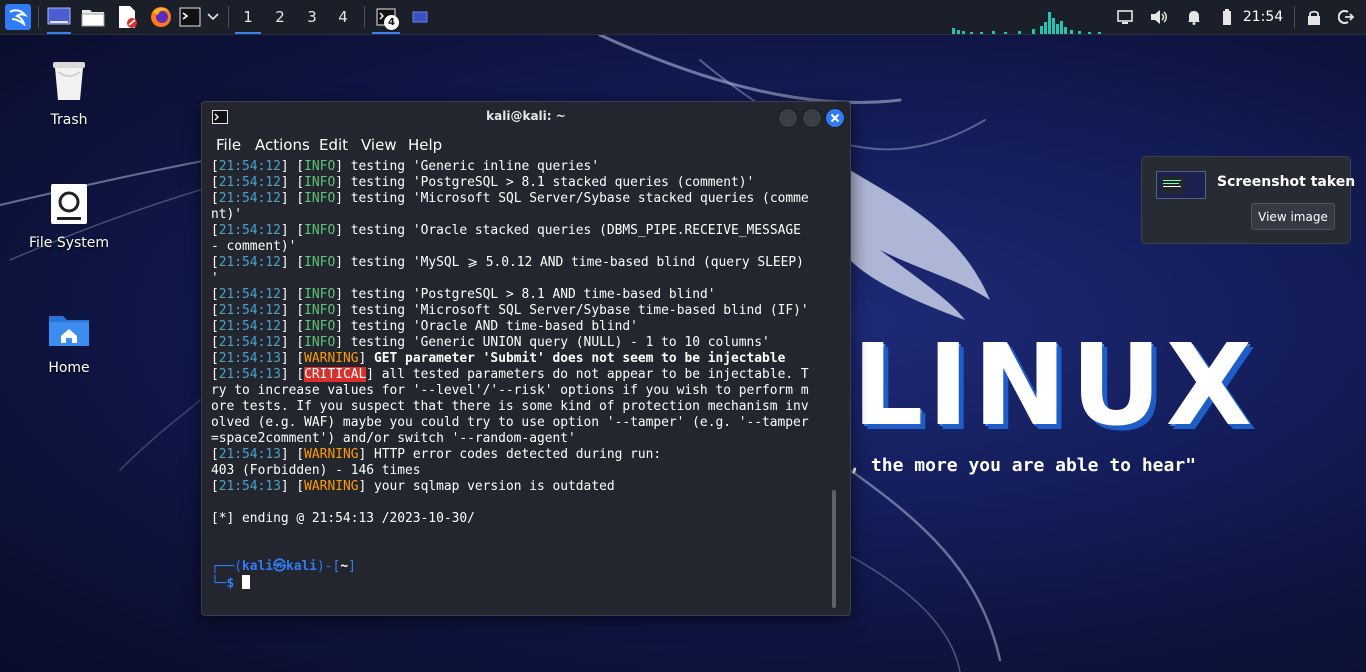 Image resolution: width=1366 pixels, height=672 pixels. Describe the element at coordinates (228, 145) in the screenshot. I see `menu-file: File` at that location.